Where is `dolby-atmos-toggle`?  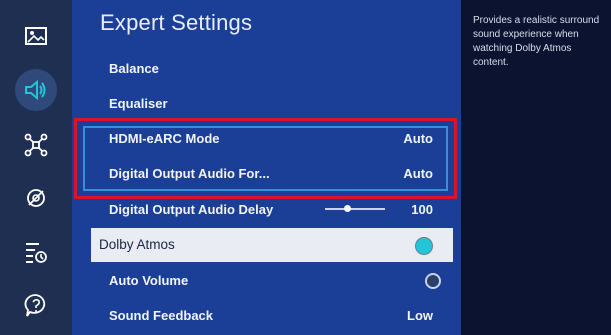 dolby-atmos-toggle is located at coordinates (424, 246).